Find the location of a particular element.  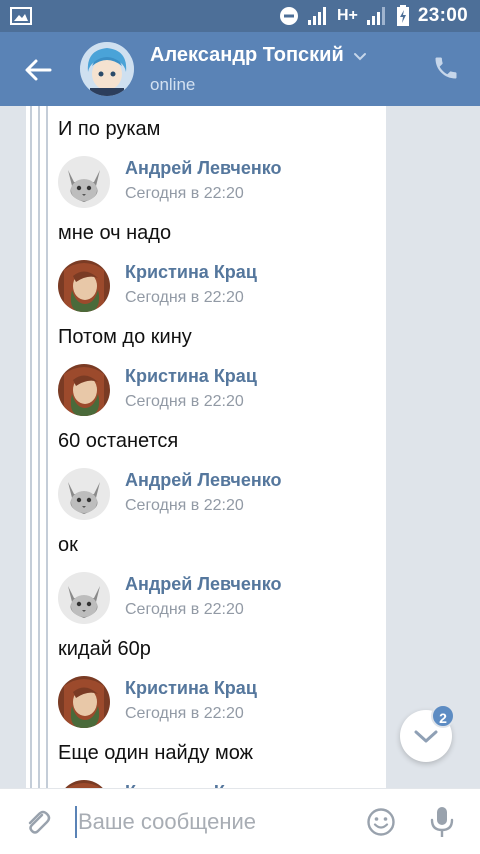

conversation-header: Александр Топский online is located at coordinates (240, 69).